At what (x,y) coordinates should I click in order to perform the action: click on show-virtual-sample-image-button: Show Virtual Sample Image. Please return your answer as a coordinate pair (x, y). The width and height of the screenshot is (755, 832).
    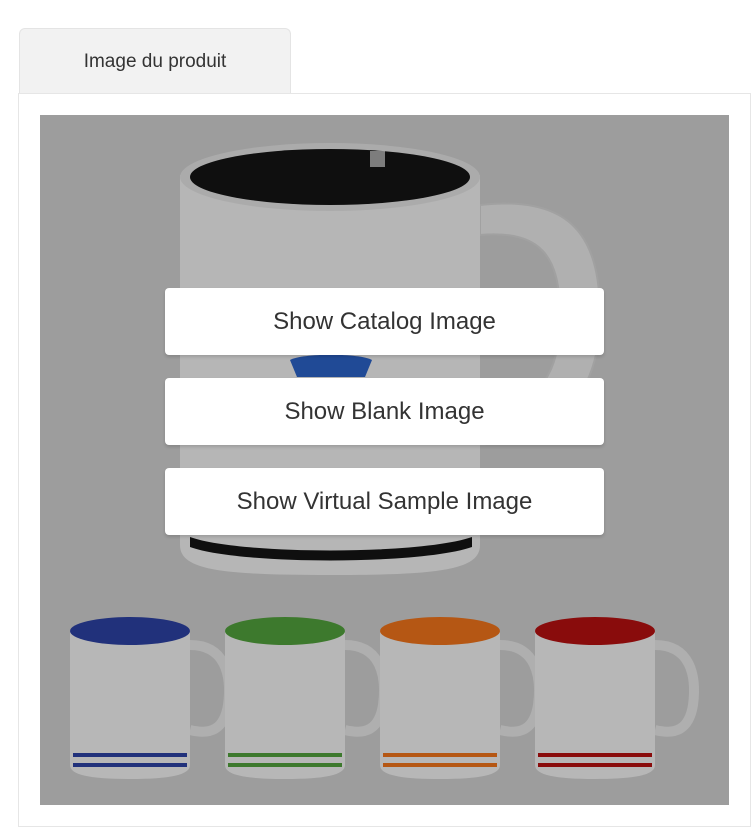
    Looking at the image, I should click on (384, 501).